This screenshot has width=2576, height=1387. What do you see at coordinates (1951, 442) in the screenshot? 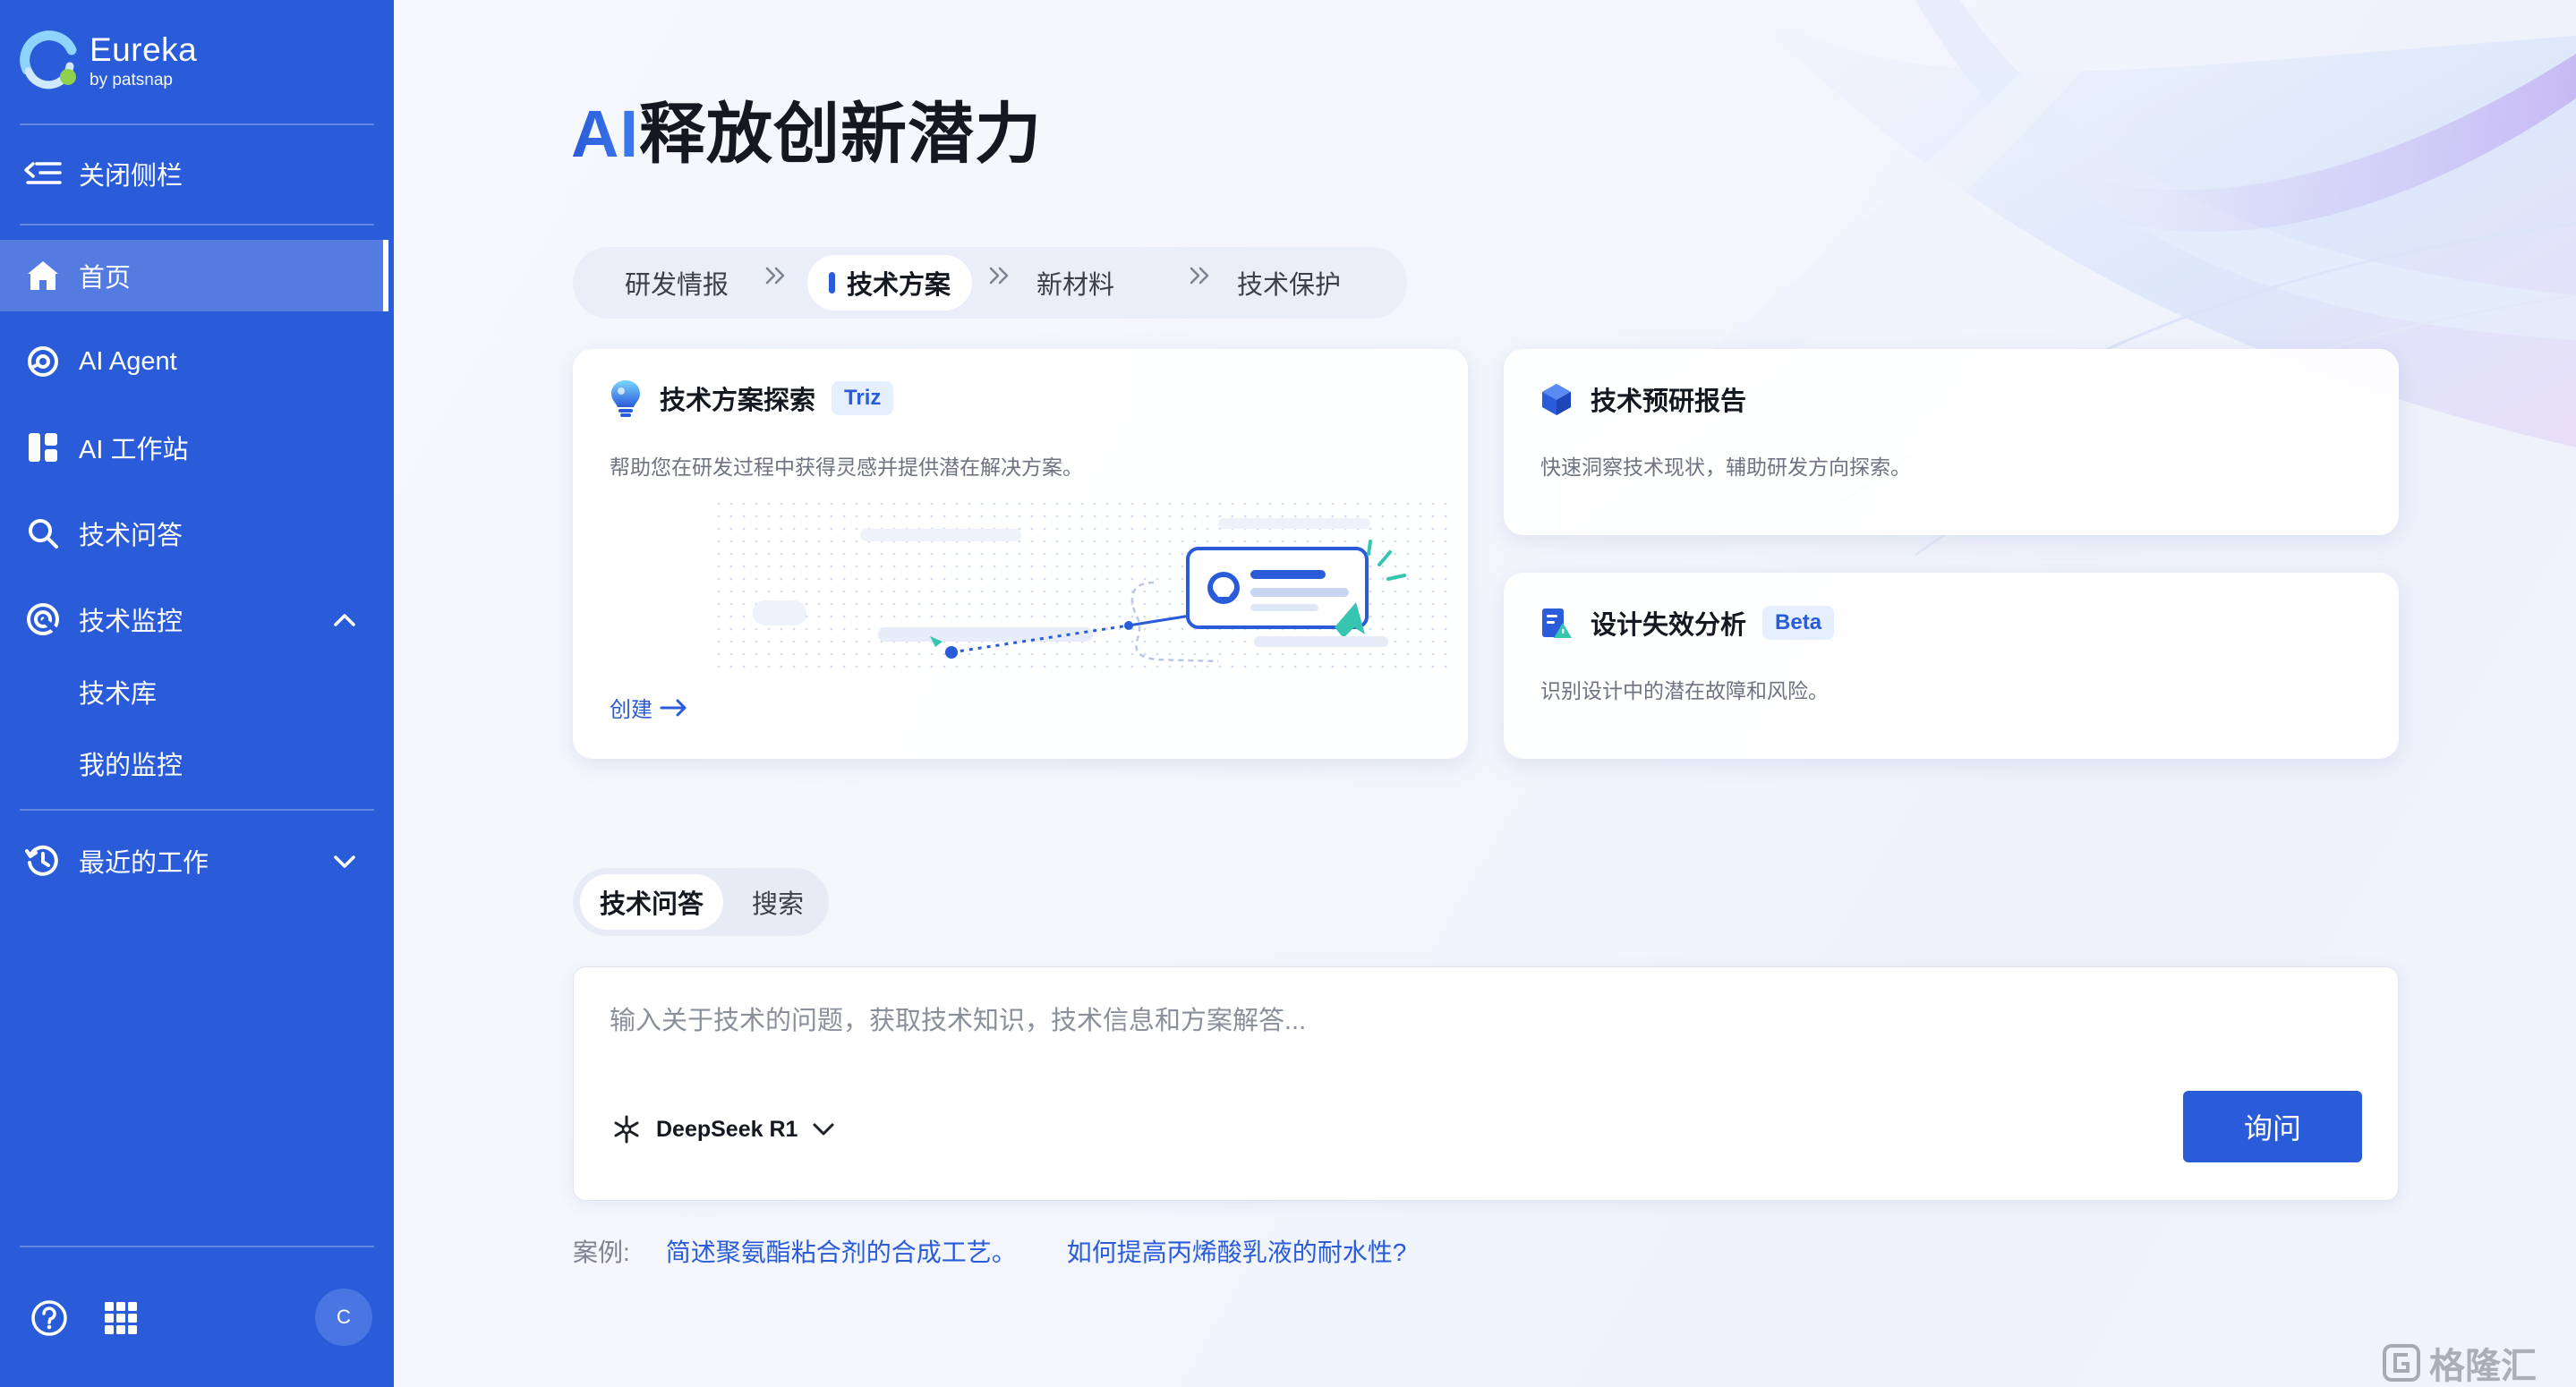
I see `card-tech-pre-research-report: 技术预研报告 快速洞察技术现状，辅助研发方向探索。` at bounding box center [1951, 442].